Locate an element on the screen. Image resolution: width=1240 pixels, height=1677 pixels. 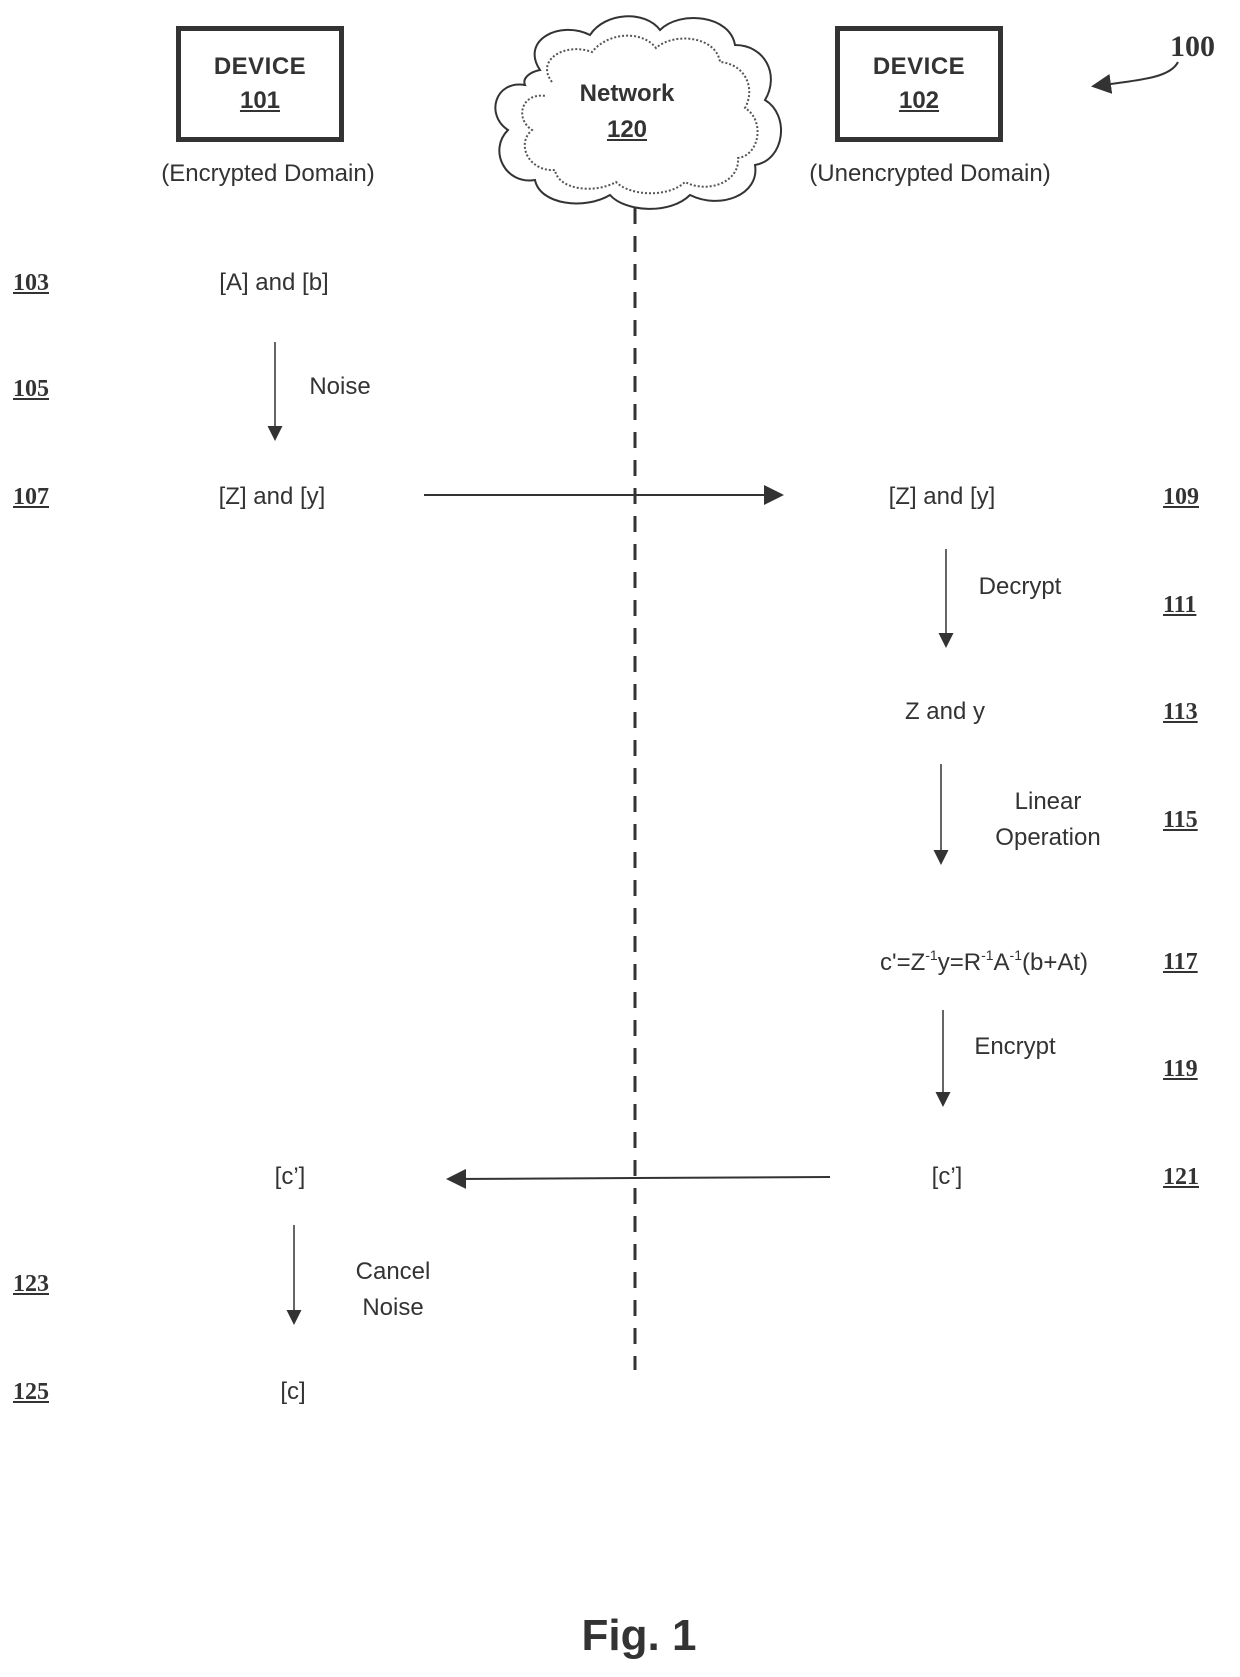
ref-125: 125 is located at coordinates (31, 1392).